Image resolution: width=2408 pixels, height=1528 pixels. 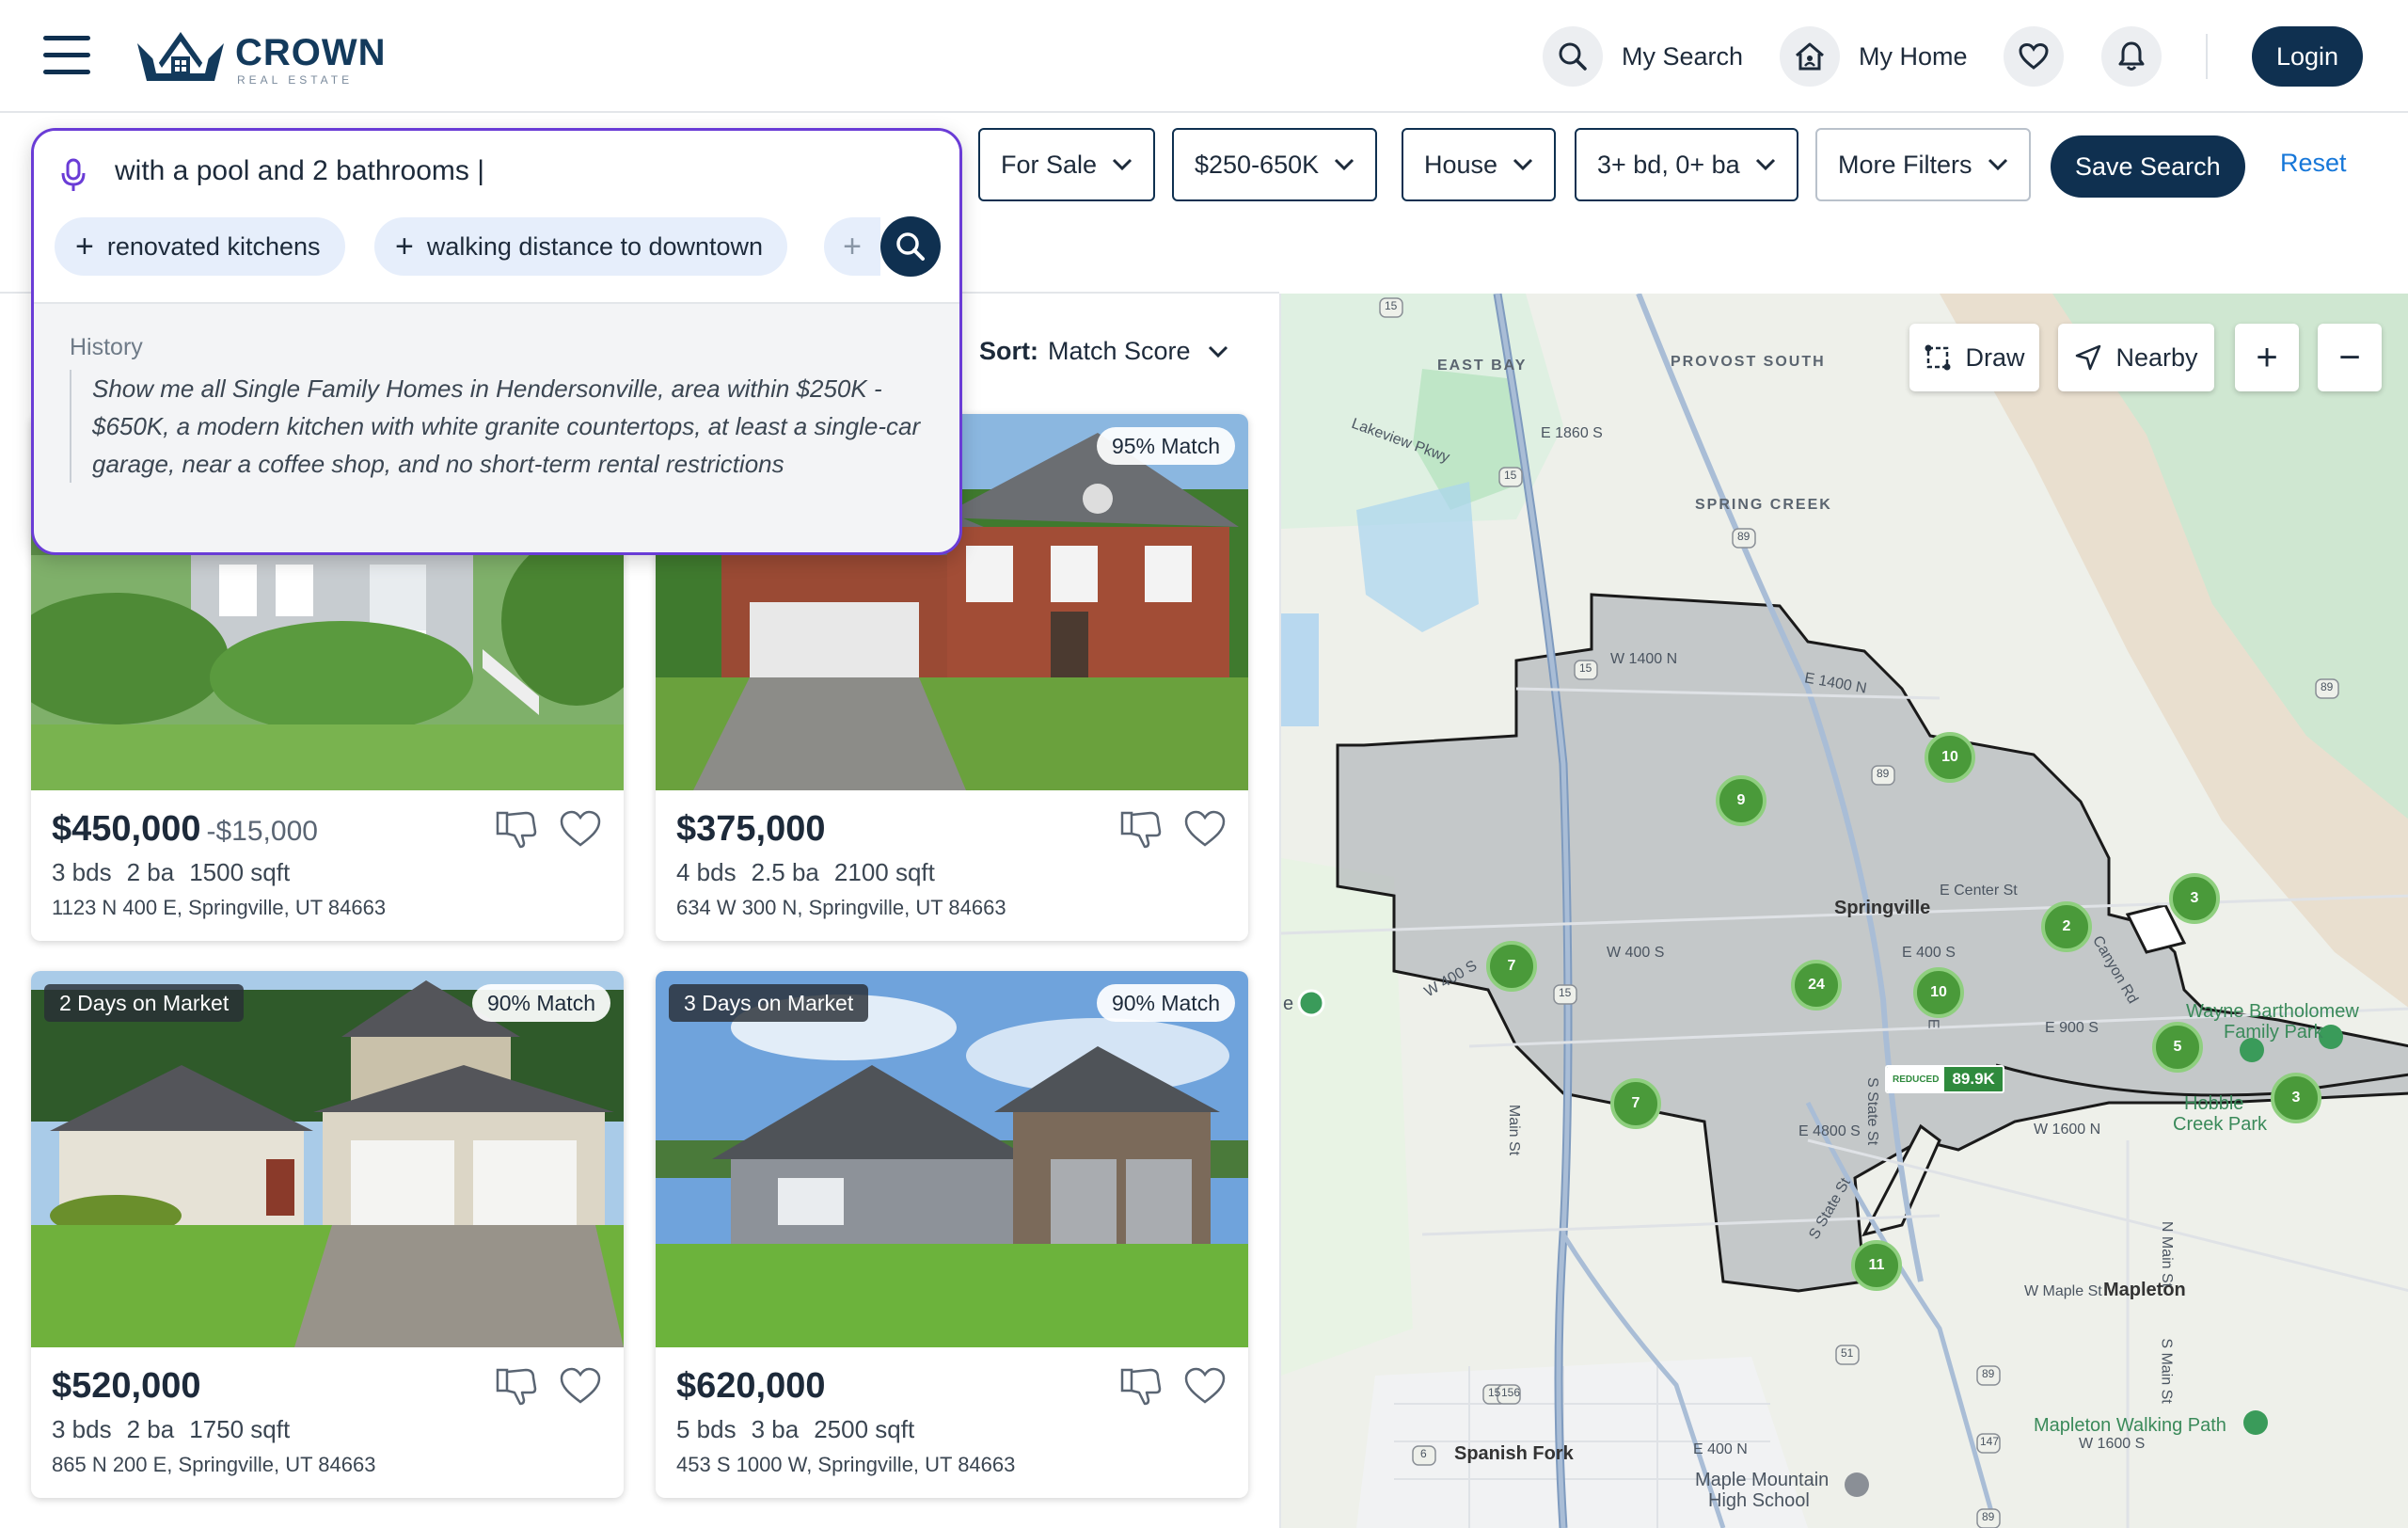 What do you see at coordinates (1049, 164) in the screenshot?
I see `for-sale-label: For Sale` at bounding box center [1049, 164].